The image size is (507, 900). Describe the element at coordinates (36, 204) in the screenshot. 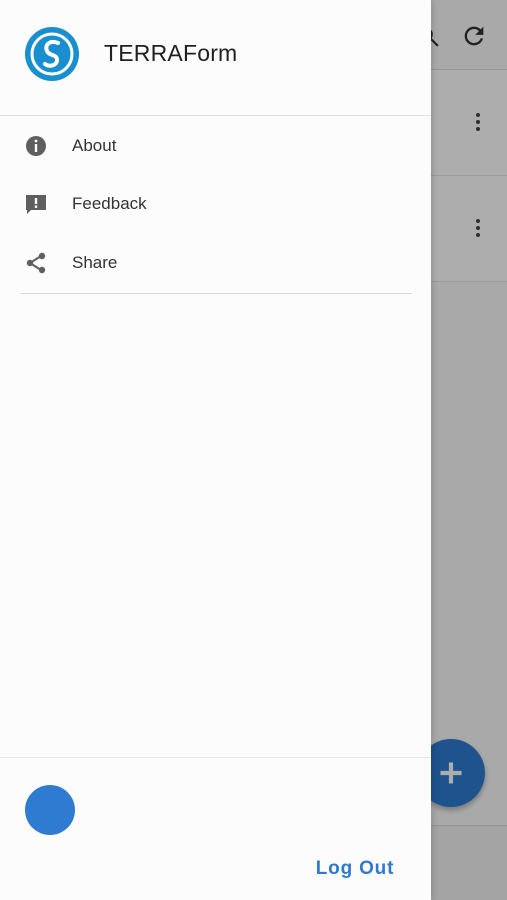

I see `feedback-icon` at that location.